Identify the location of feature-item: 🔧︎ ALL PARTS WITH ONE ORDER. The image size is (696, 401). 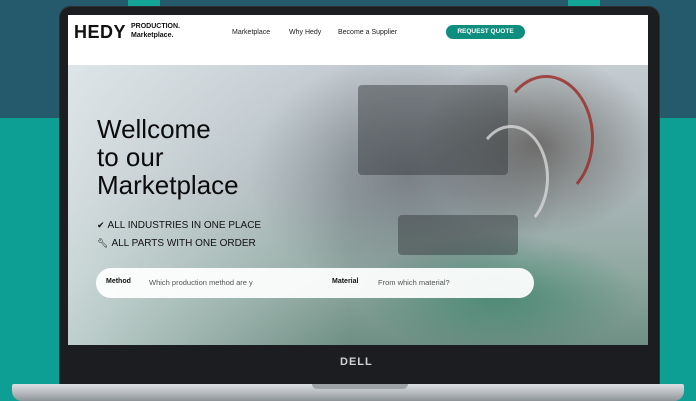
(176, 243).